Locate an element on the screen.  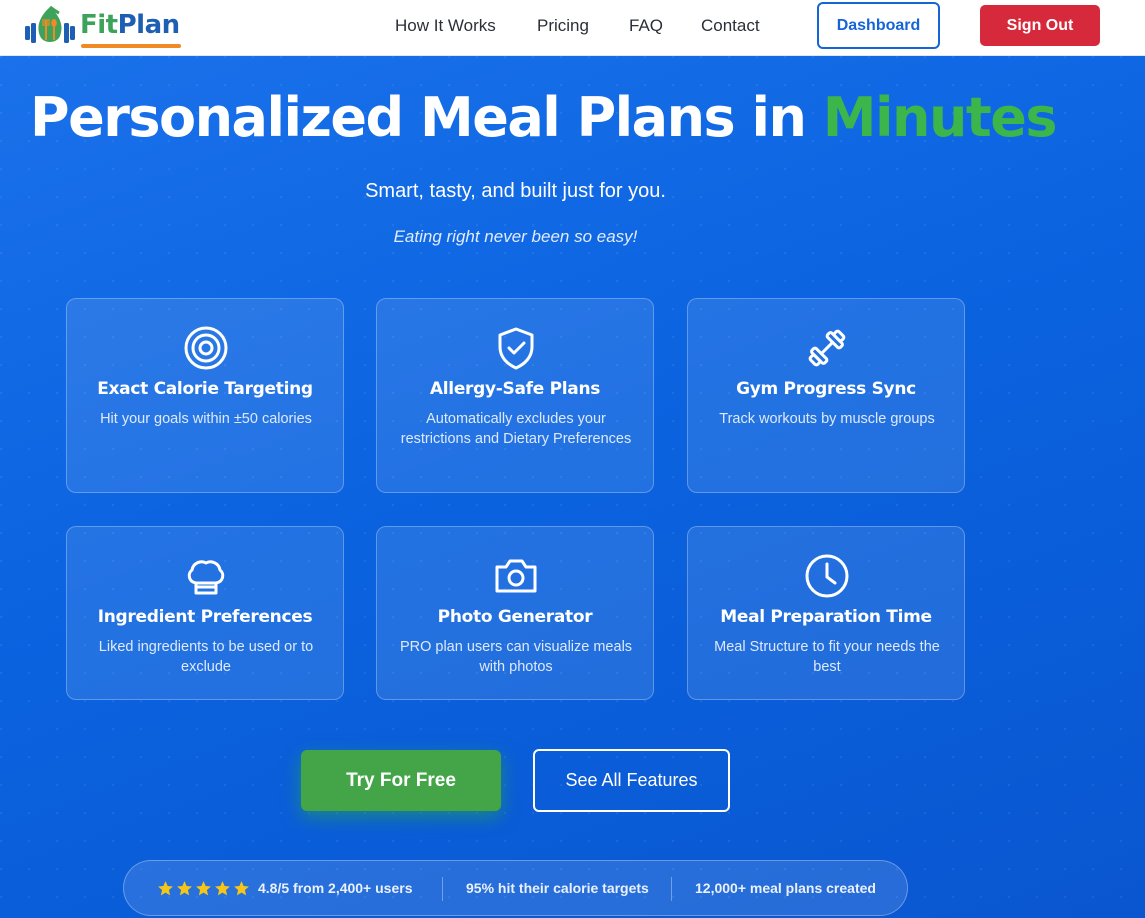
feature-title: Photo Generator is located at coordinates (515, 617).